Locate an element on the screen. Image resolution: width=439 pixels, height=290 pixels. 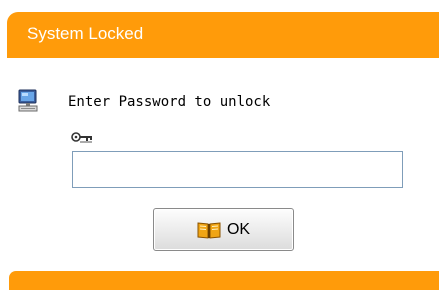
window-title: System Locked is located at coordinates (85, 33).